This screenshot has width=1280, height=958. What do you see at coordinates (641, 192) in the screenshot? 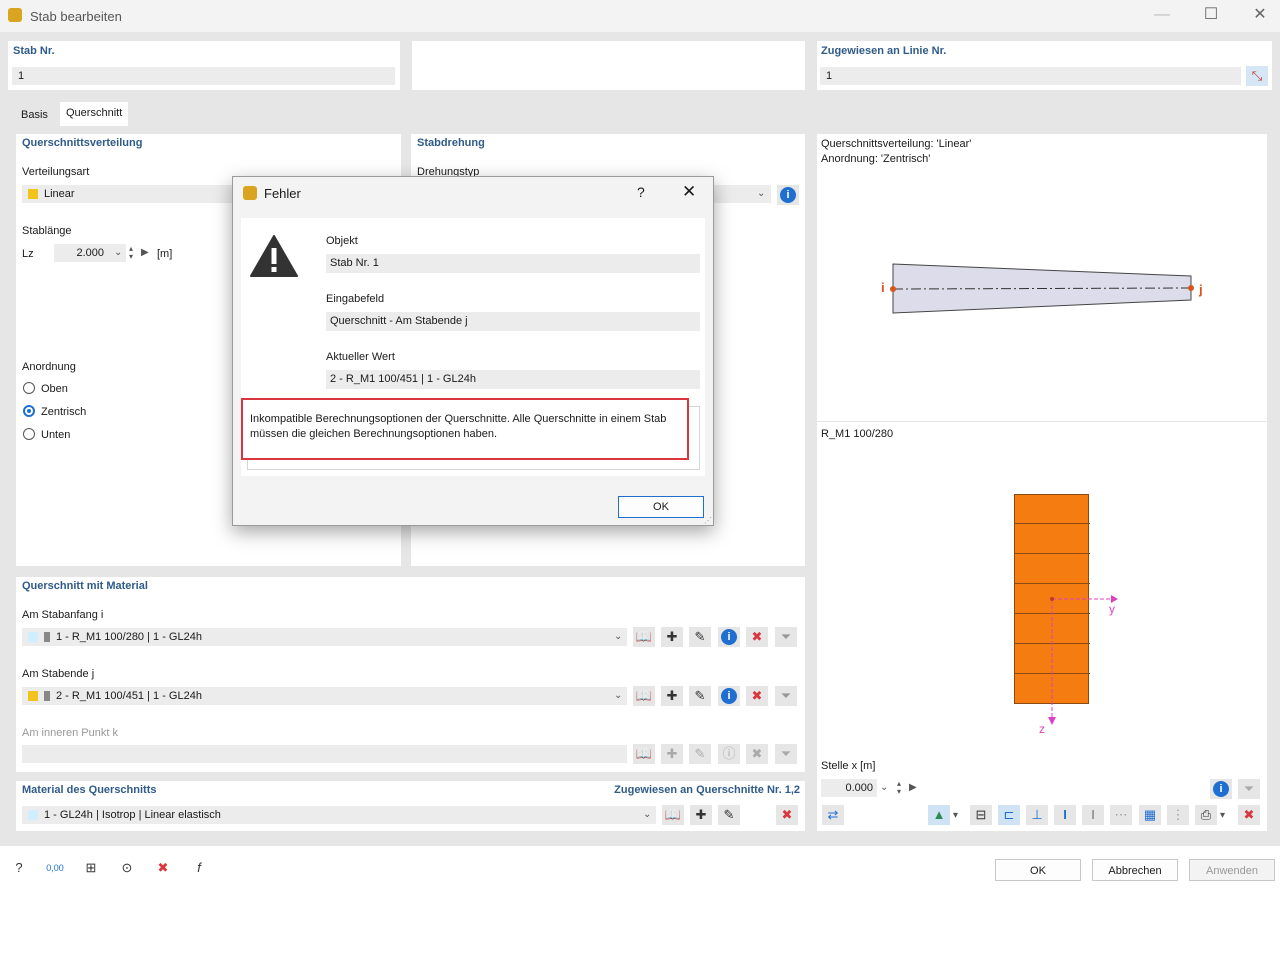
I see `dialog-help-button: ?` at bounding box center [641, 192].